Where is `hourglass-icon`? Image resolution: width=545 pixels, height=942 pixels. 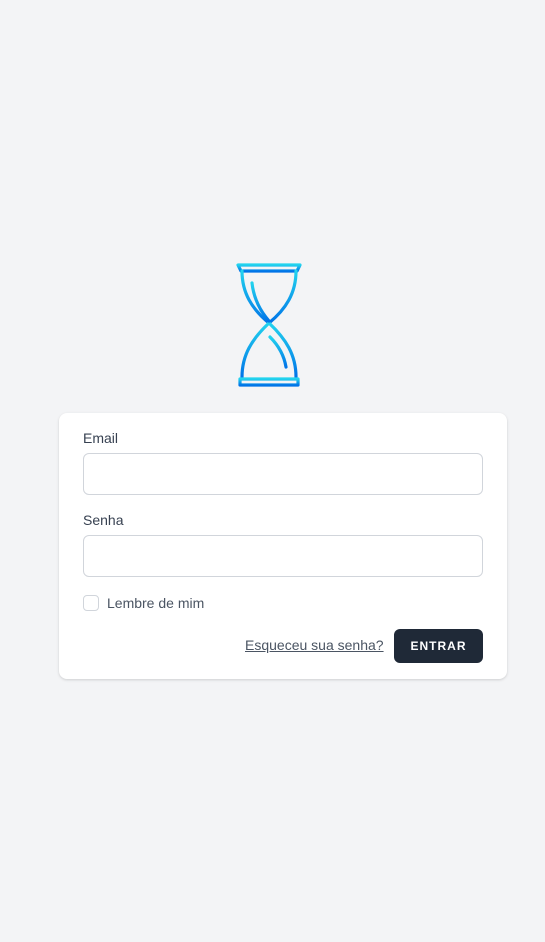
hourglass-icon is located at coordinates (269, 324).